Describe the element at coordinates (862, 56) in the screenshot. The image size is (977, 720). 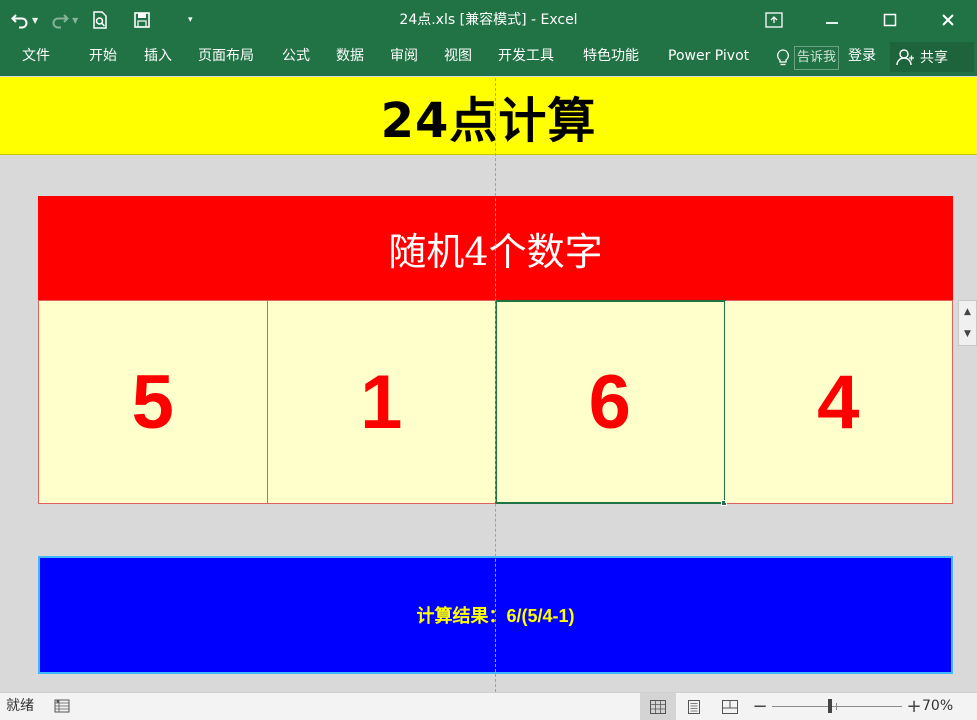
I see `login-link: 登录` at that location.